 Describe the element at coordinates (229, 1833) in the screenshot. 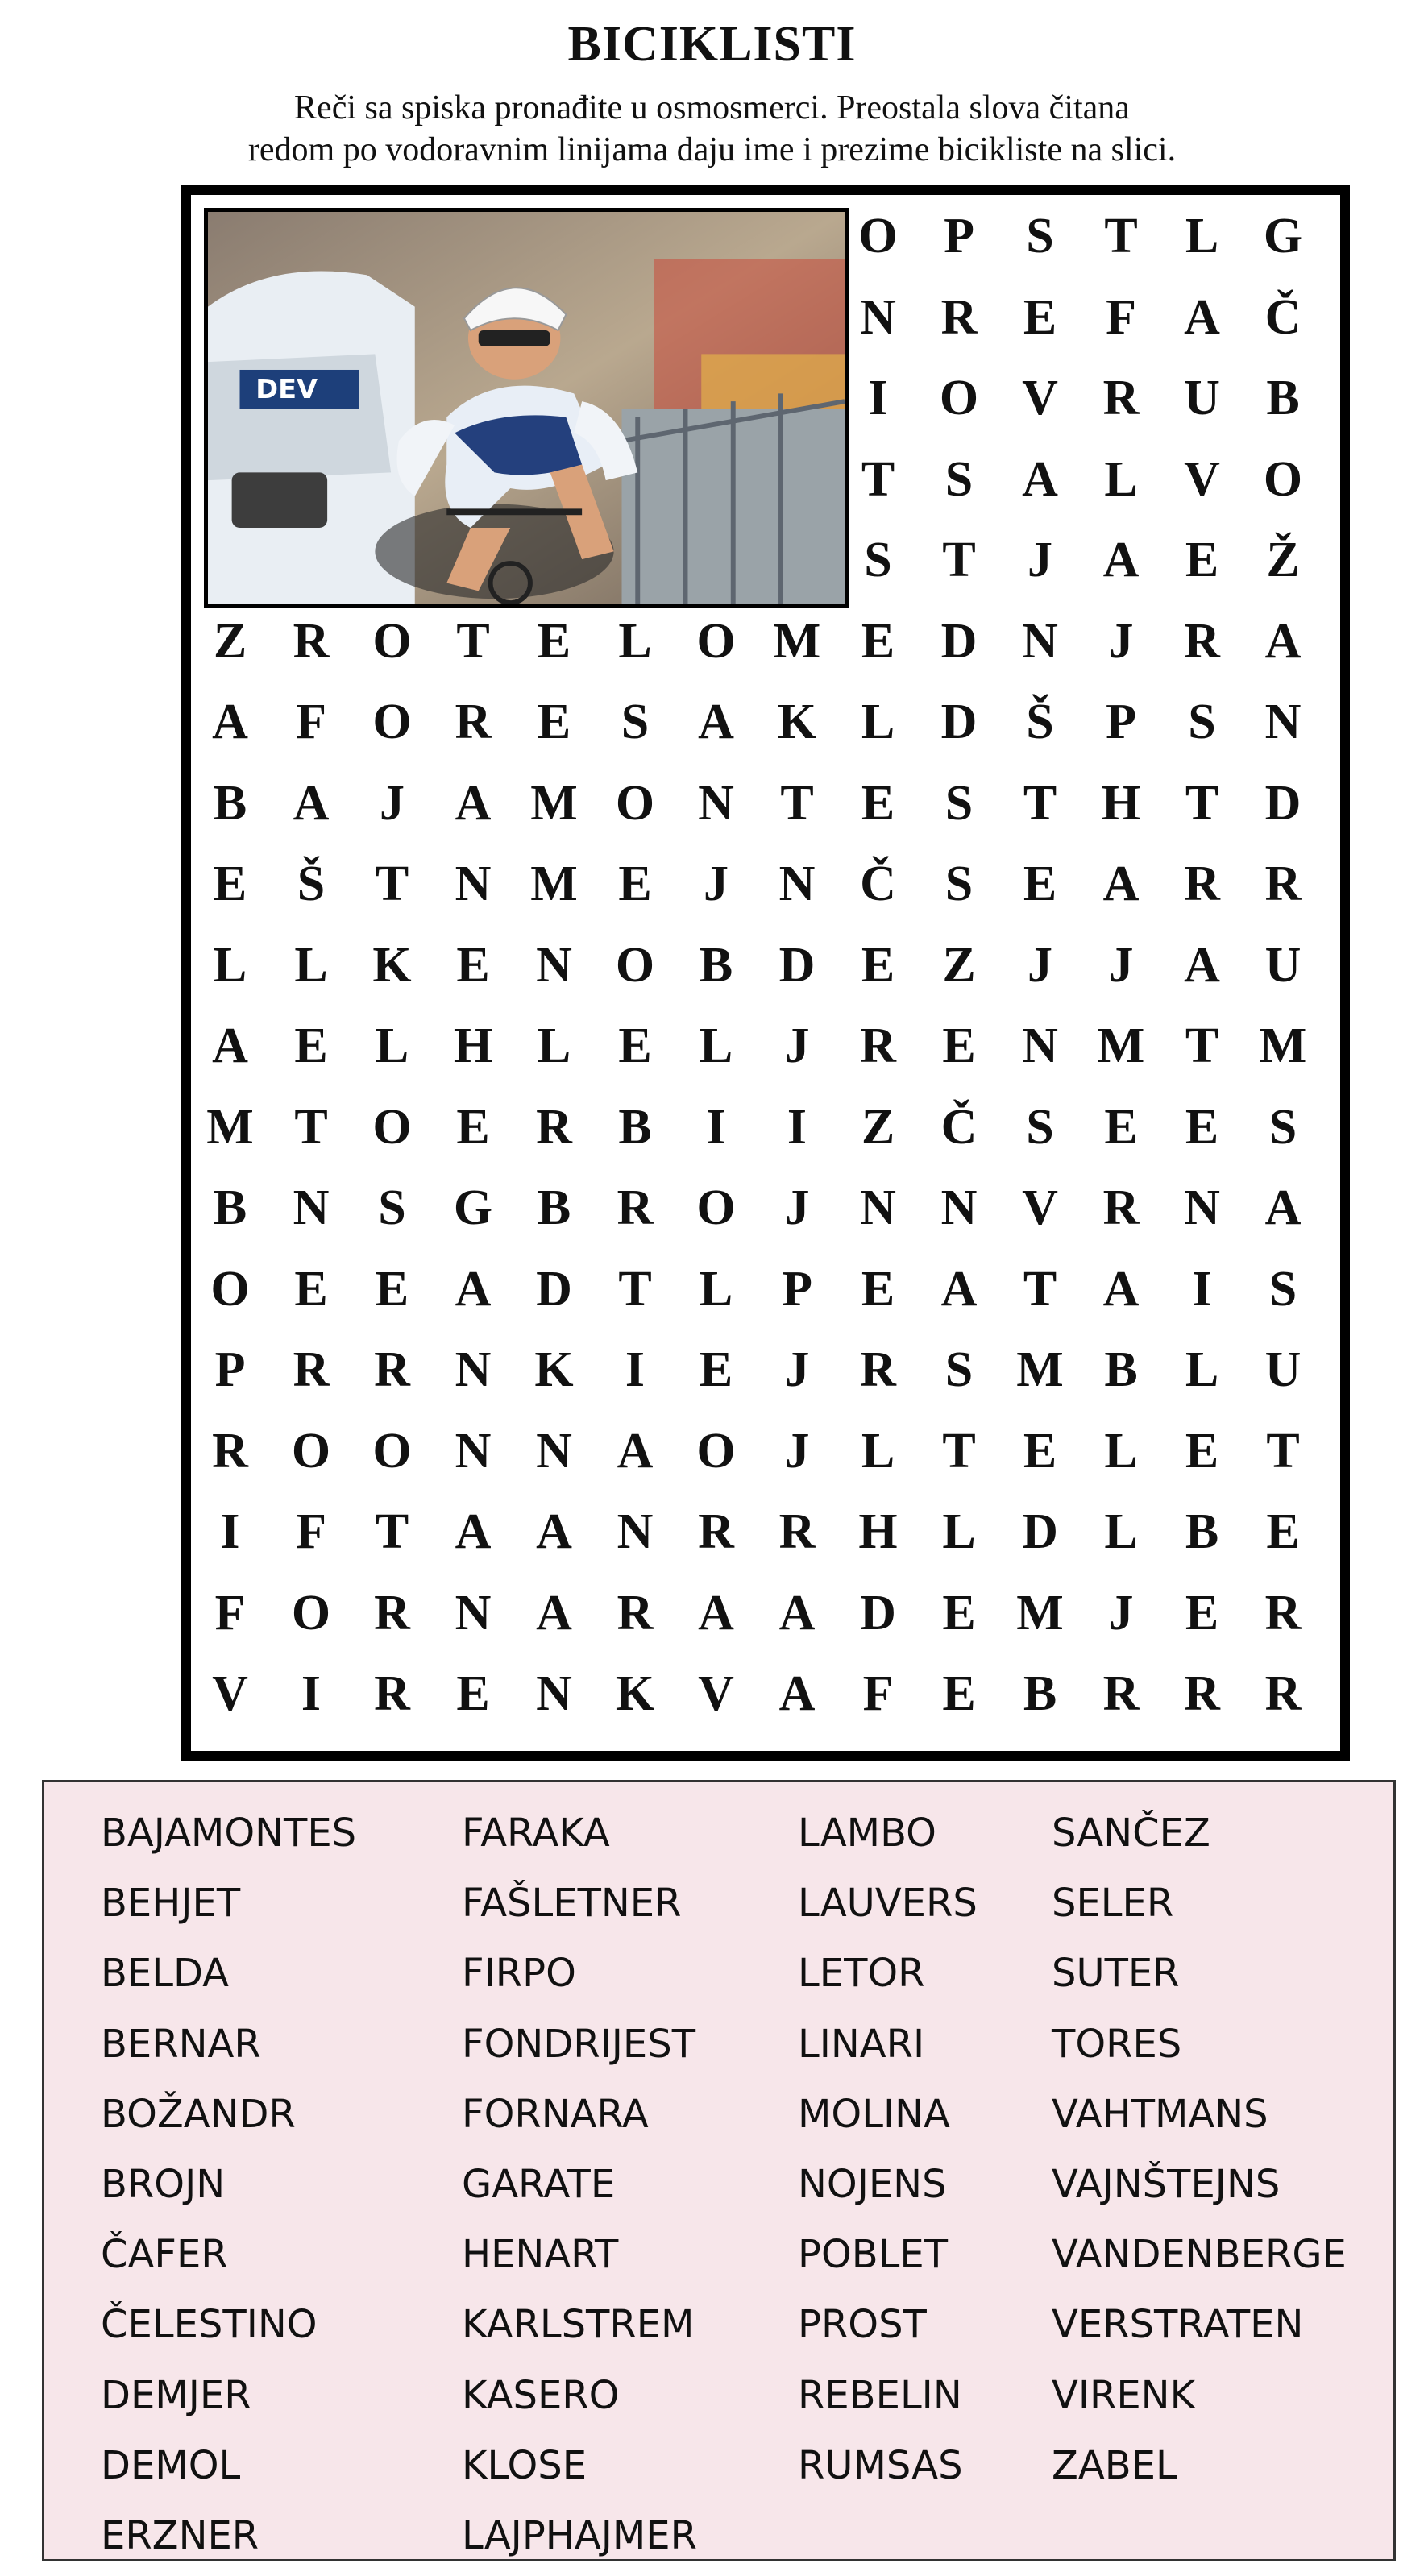

I see `list-item: BAJAMONTES` at that location.